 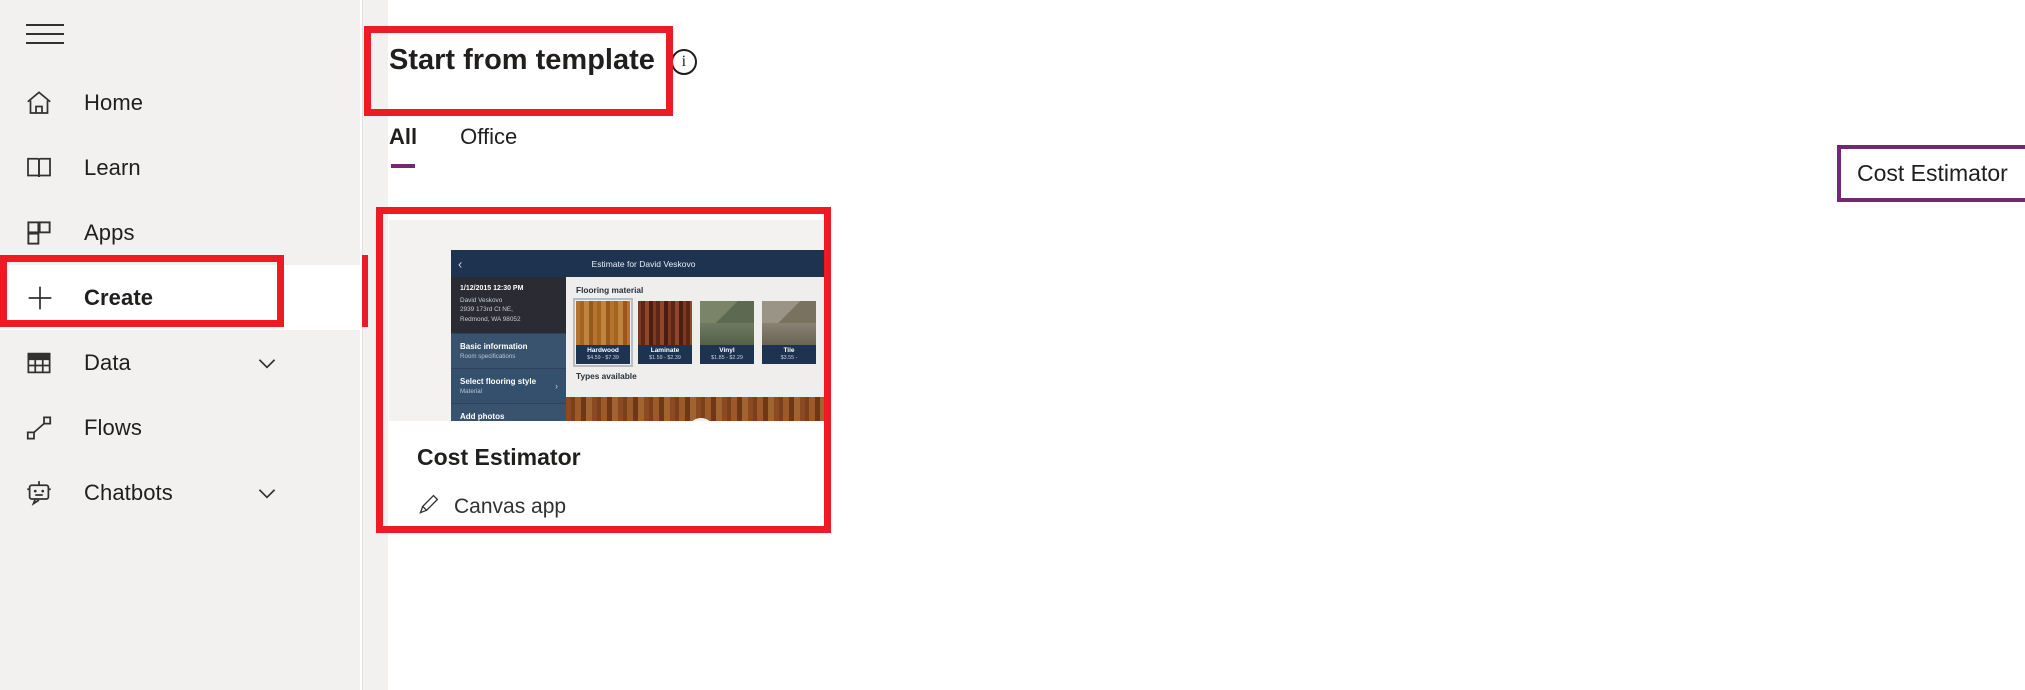 What do you see at coordinates (3, 297) in the screenshot?
I see `selected-indicator` at bounding box center [3, 297].